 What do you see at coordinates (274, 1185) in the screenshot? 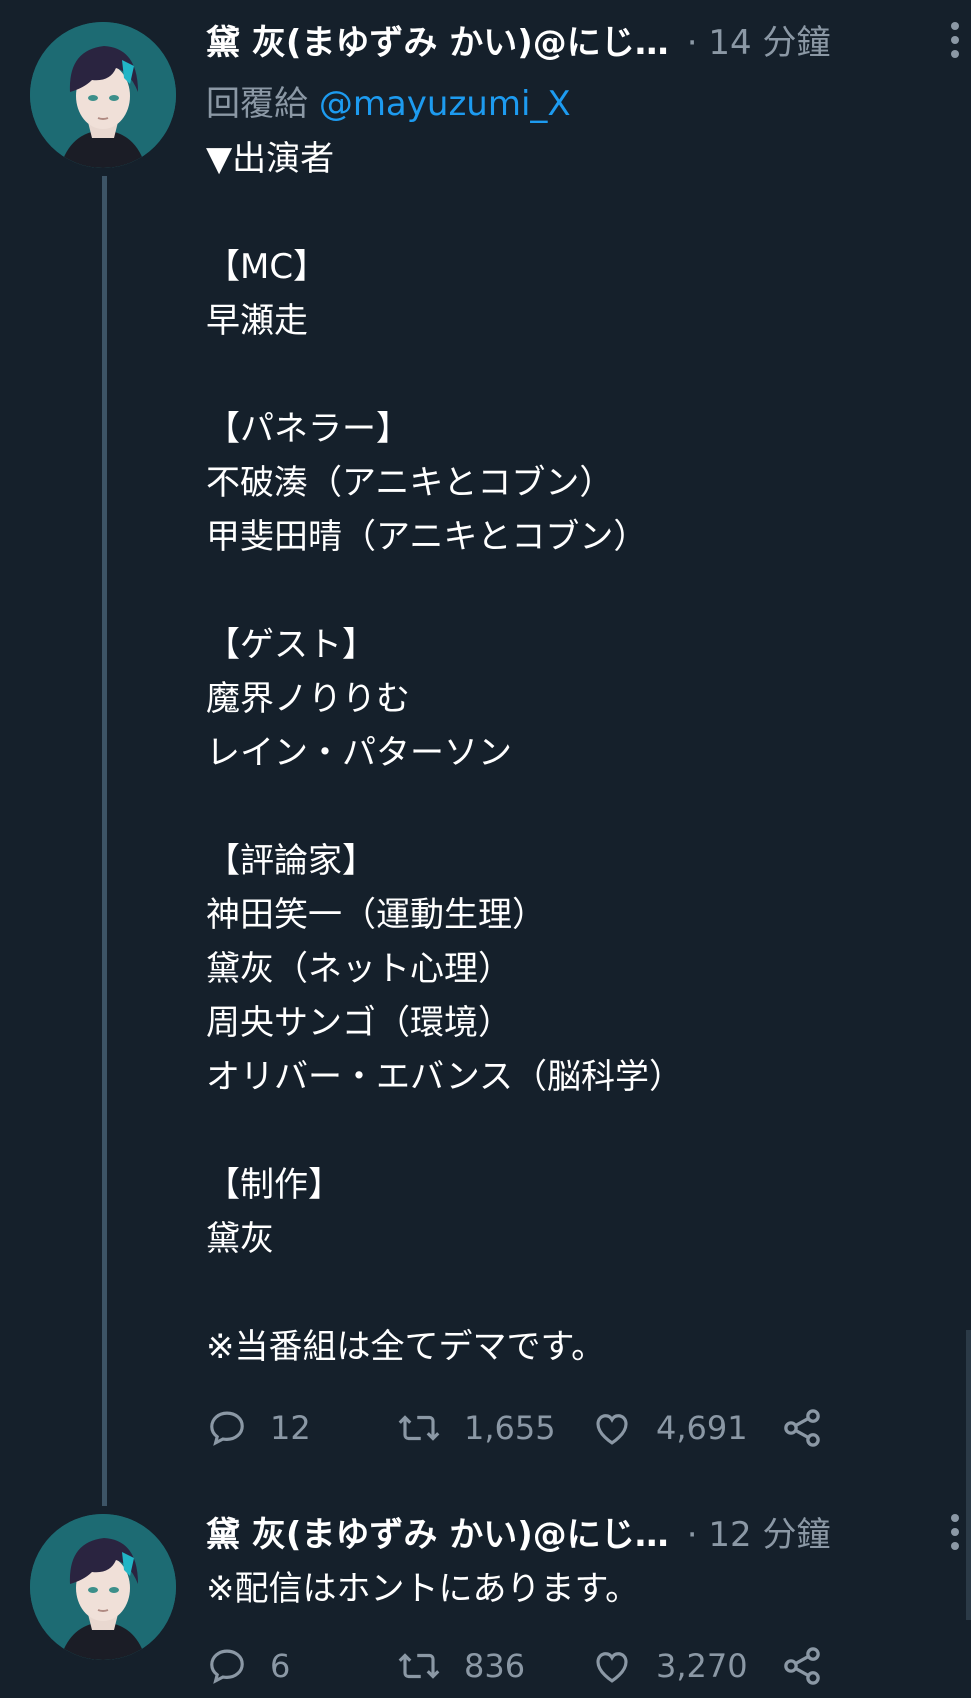
I see `tweet-text-line: 【制作】` at bounding box center [274, 1185].